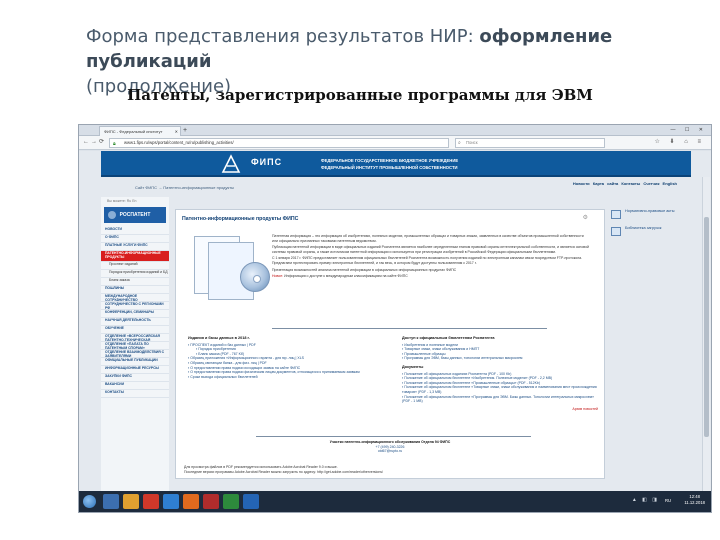 The image size is (720, 540). I want to click on sidebar-item: НАУЧНАЯ ДЕЯТЕЛЬНОСТЬ, so click(135, 322).